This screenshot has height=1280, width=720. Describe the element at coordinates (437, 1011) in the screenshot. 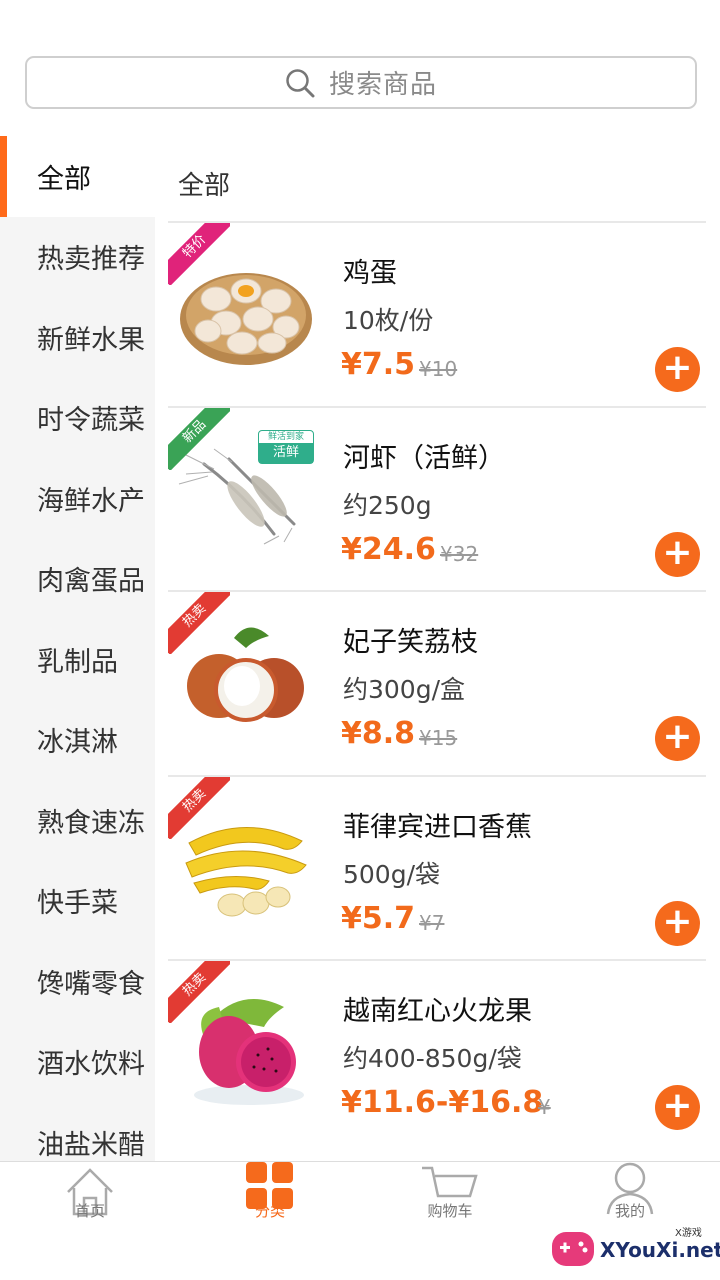

I see `product-name: 越南红心火龙果` at that location.